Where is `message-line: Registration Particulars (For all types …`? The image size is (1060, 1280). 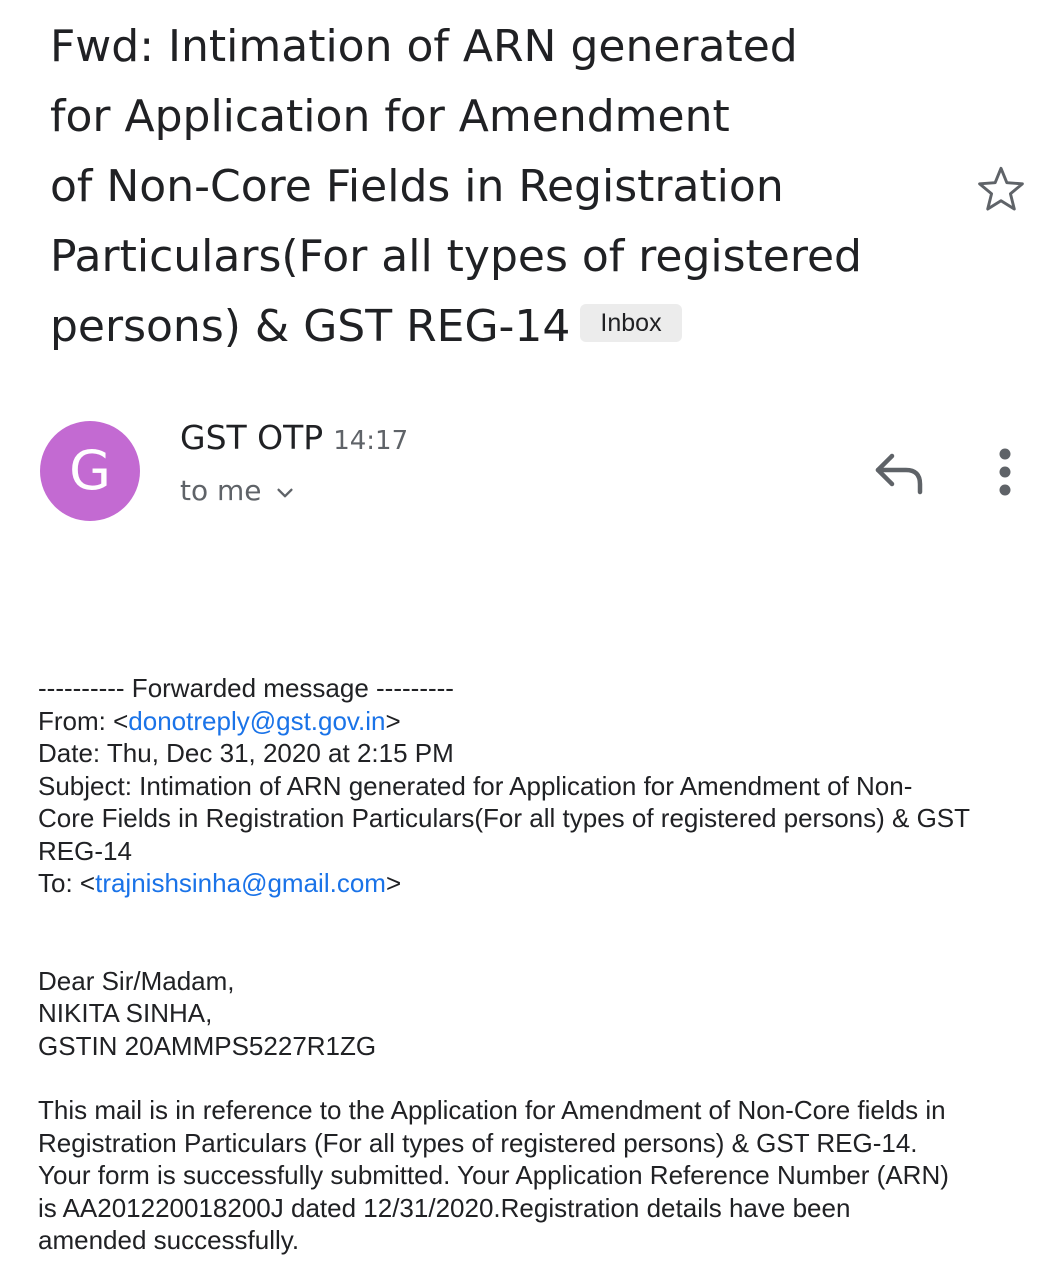 message-line: Registration Particulars (For all types … is located at coordinates (478, 1142).